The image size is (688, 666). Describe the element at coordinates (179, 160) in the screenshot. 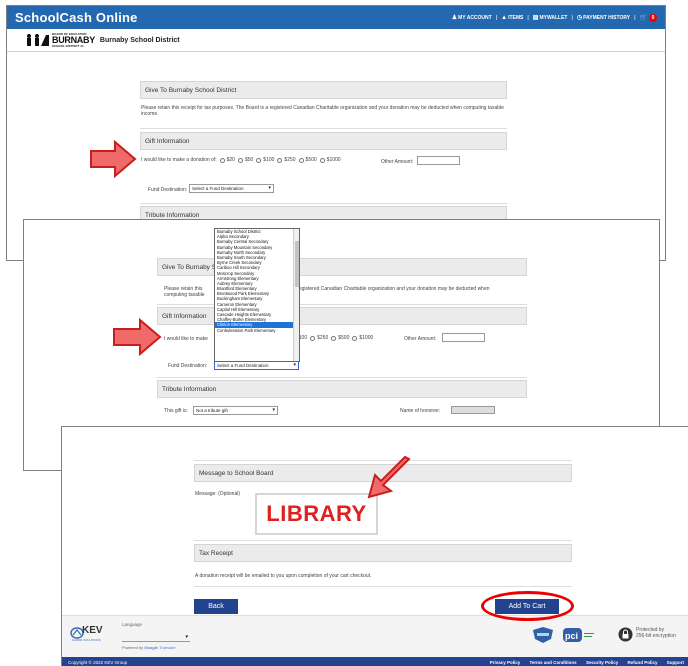

I see `donation-prompt: I would like to make a donation of:` at that location.